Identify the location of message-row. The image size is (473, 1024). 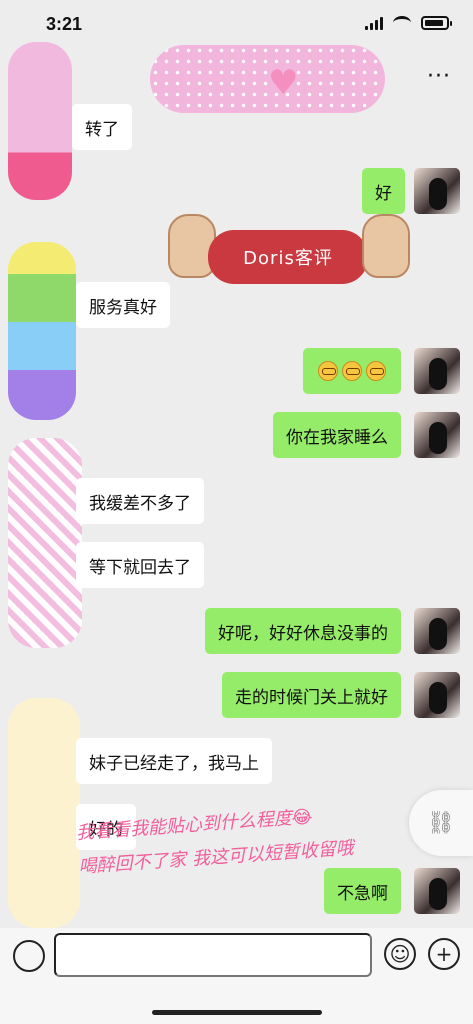
(352, 371).